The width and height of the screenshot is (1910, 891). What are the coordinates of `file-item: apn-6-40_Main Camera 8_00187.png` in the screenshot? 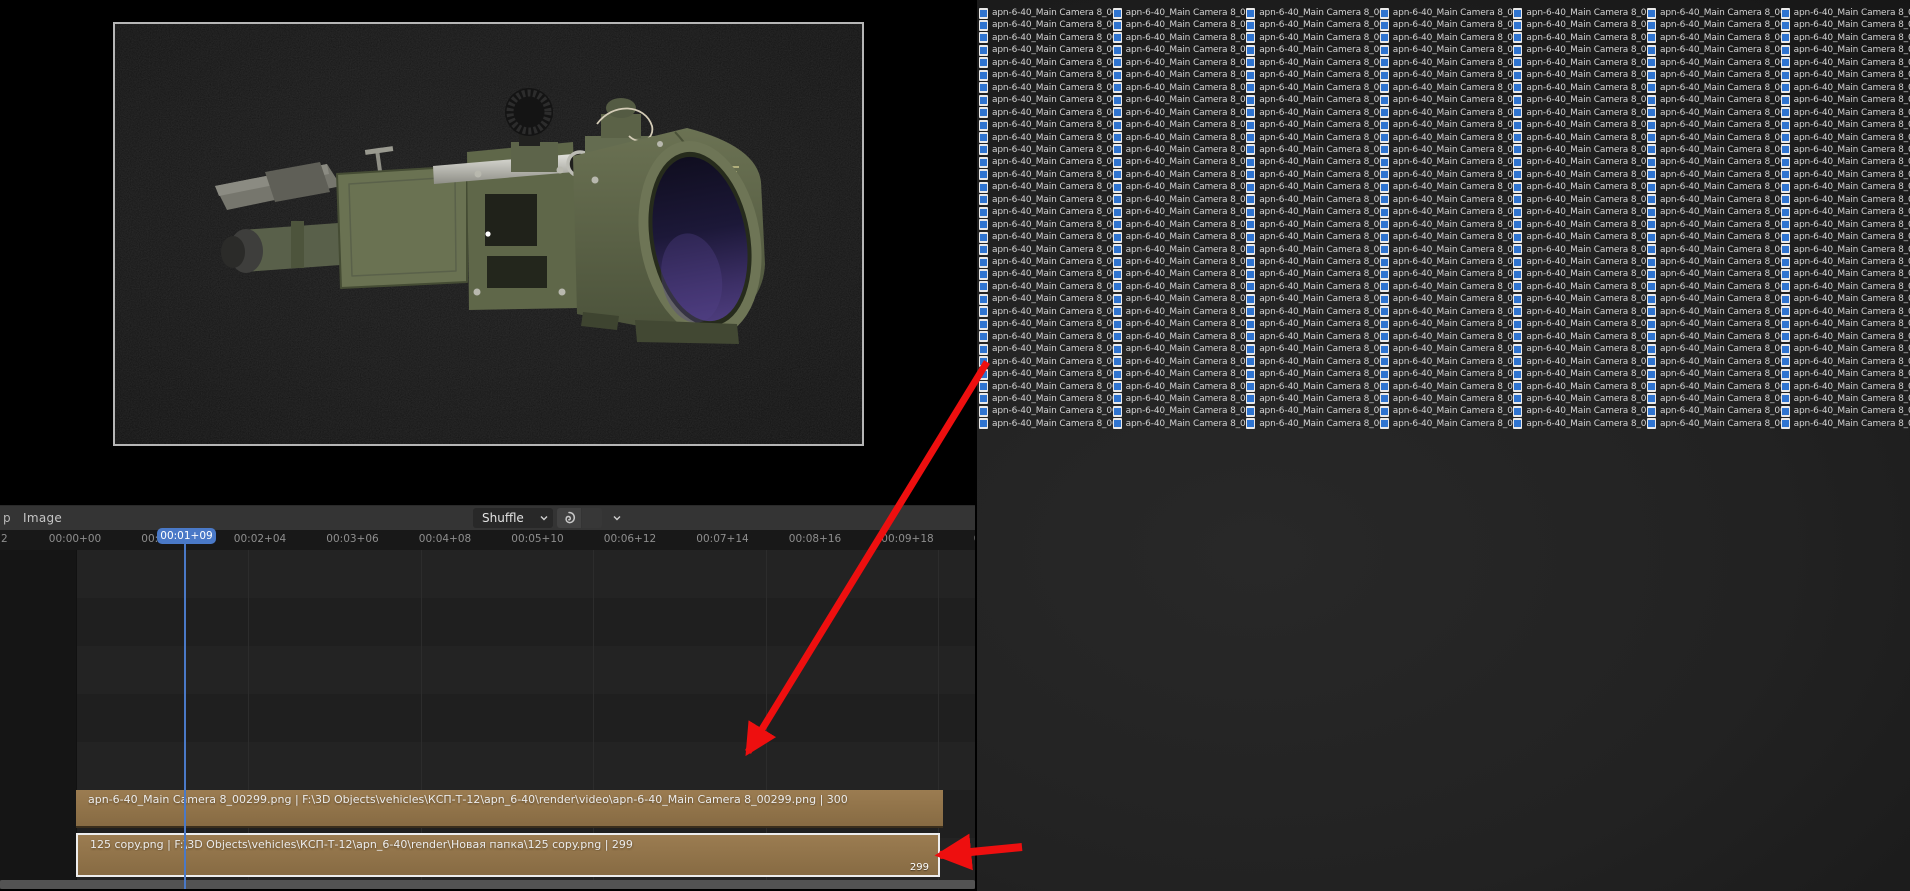 It's located at (1717, 225).